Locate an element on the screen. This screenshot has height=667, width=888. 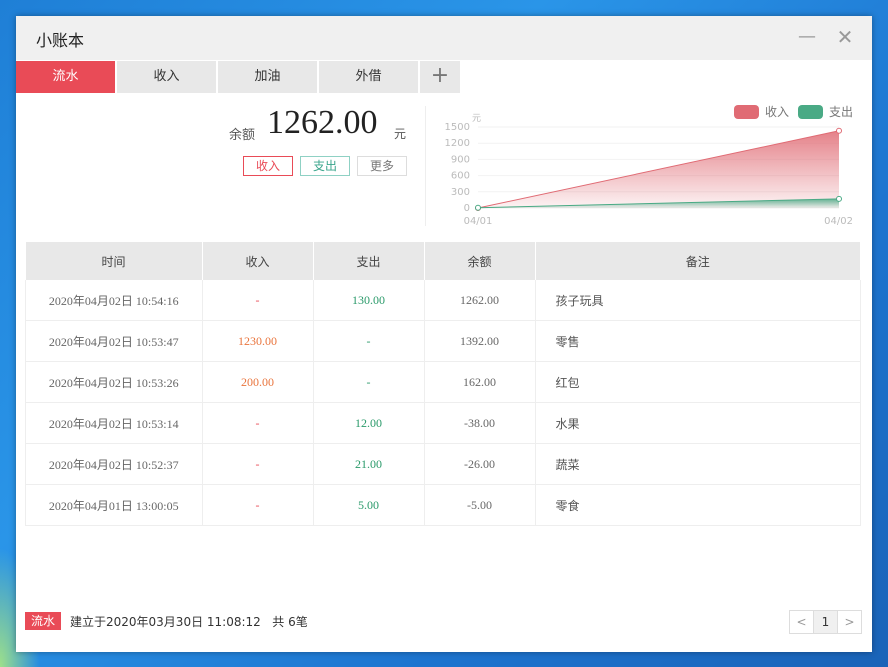
plus-icon: + is located at coordinates (440, 77).